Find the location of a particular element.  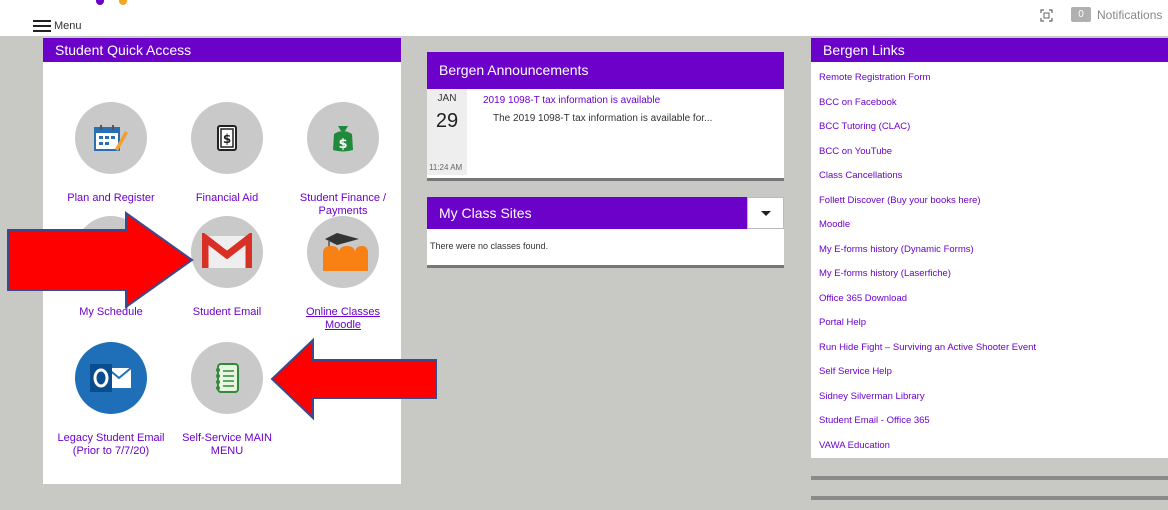

announcement-day: 29 is located at coordinates (447, 121).